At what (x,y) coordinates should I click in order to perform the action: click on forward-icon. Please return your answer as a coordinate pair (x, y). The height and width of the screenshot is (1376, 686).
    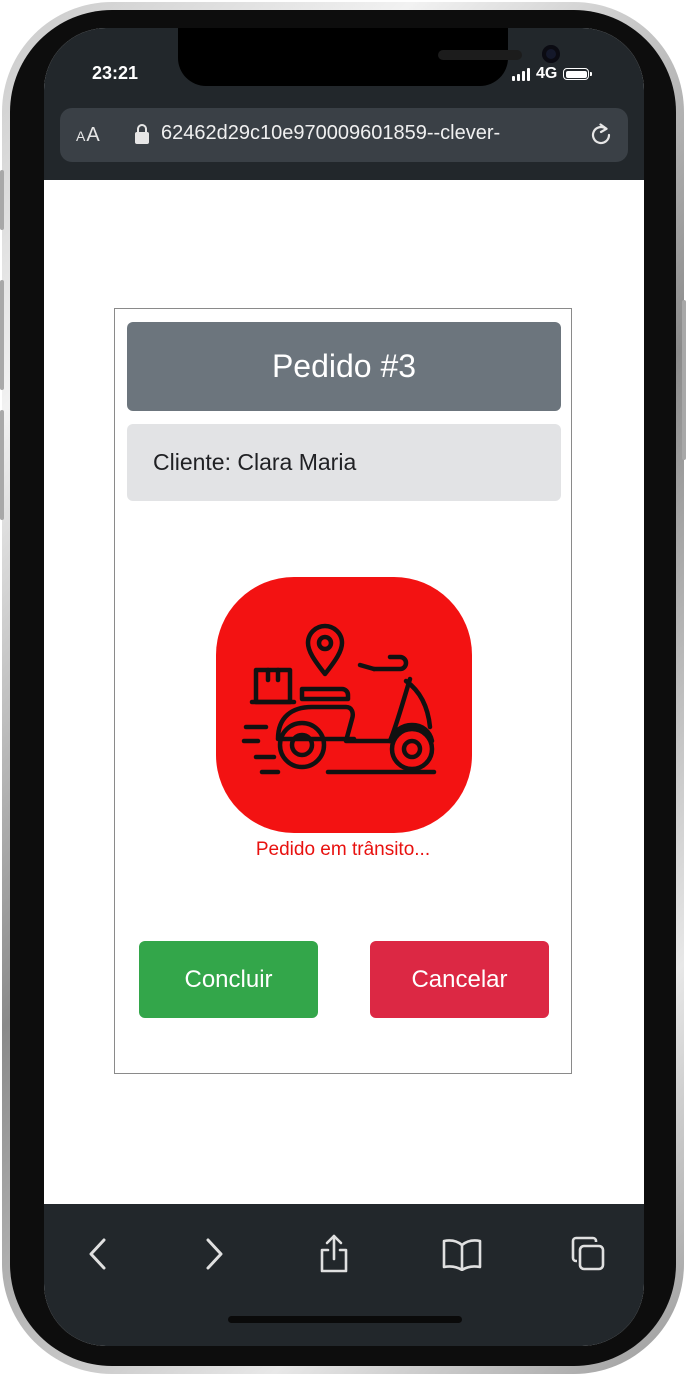
    Looking at the image, I should click on (214, 1254).